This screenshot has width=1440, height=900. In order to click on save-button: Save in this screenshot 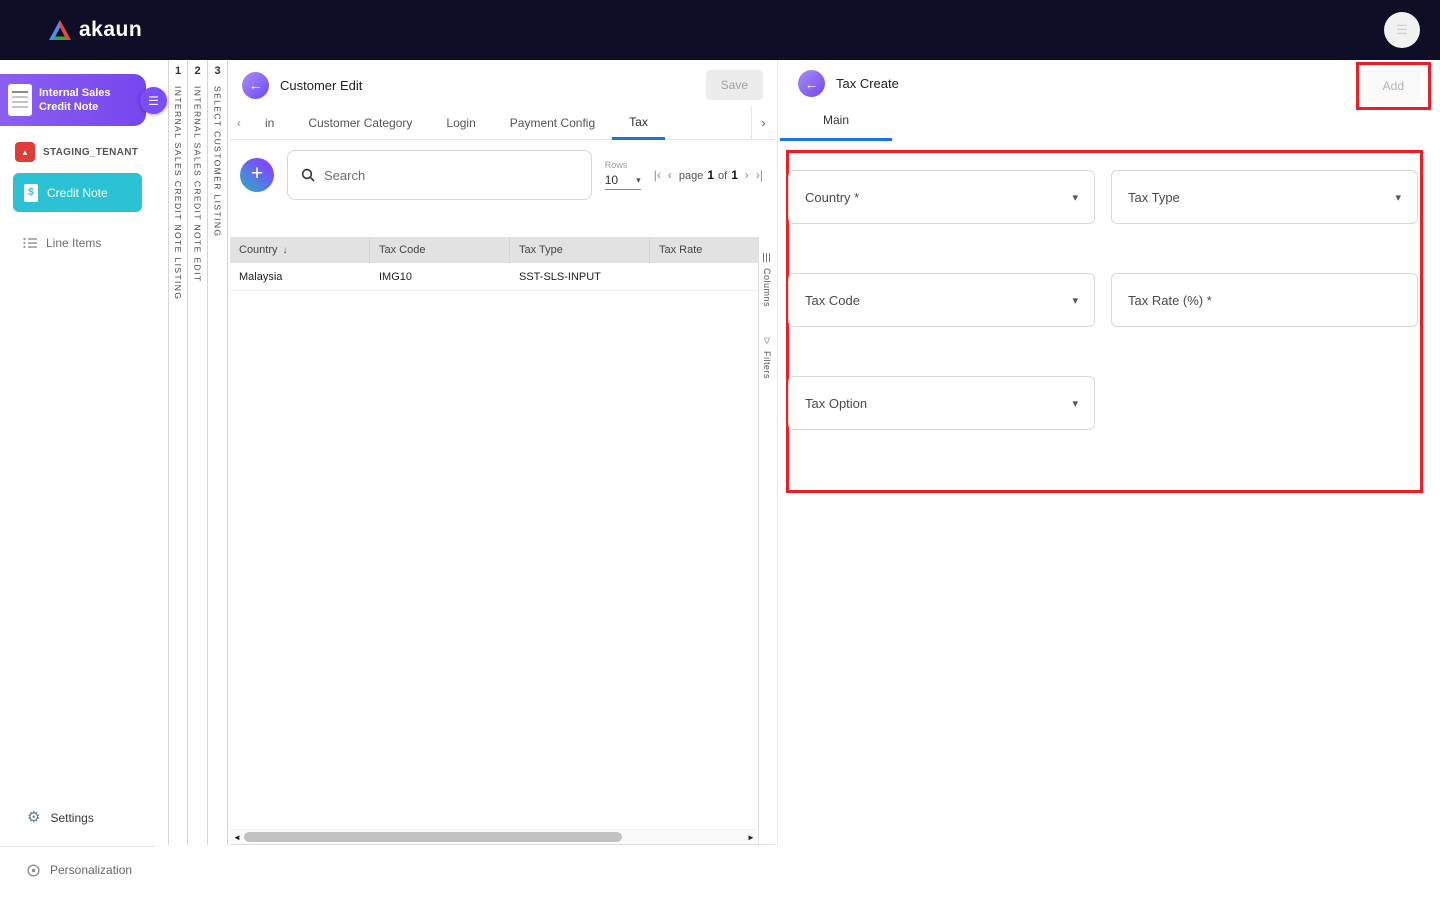, I will do `click(734, 85)`.